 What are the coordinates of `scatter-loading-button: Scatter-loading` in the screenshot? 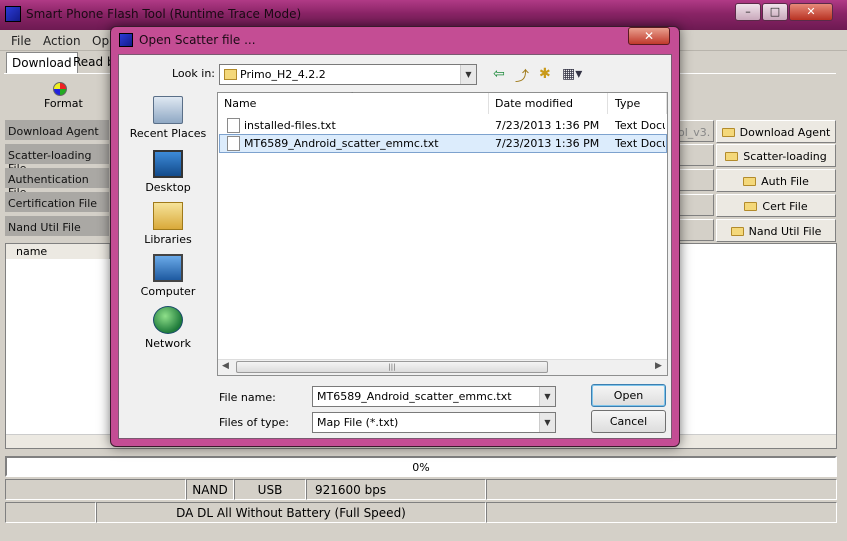 It's located at (776, 155).